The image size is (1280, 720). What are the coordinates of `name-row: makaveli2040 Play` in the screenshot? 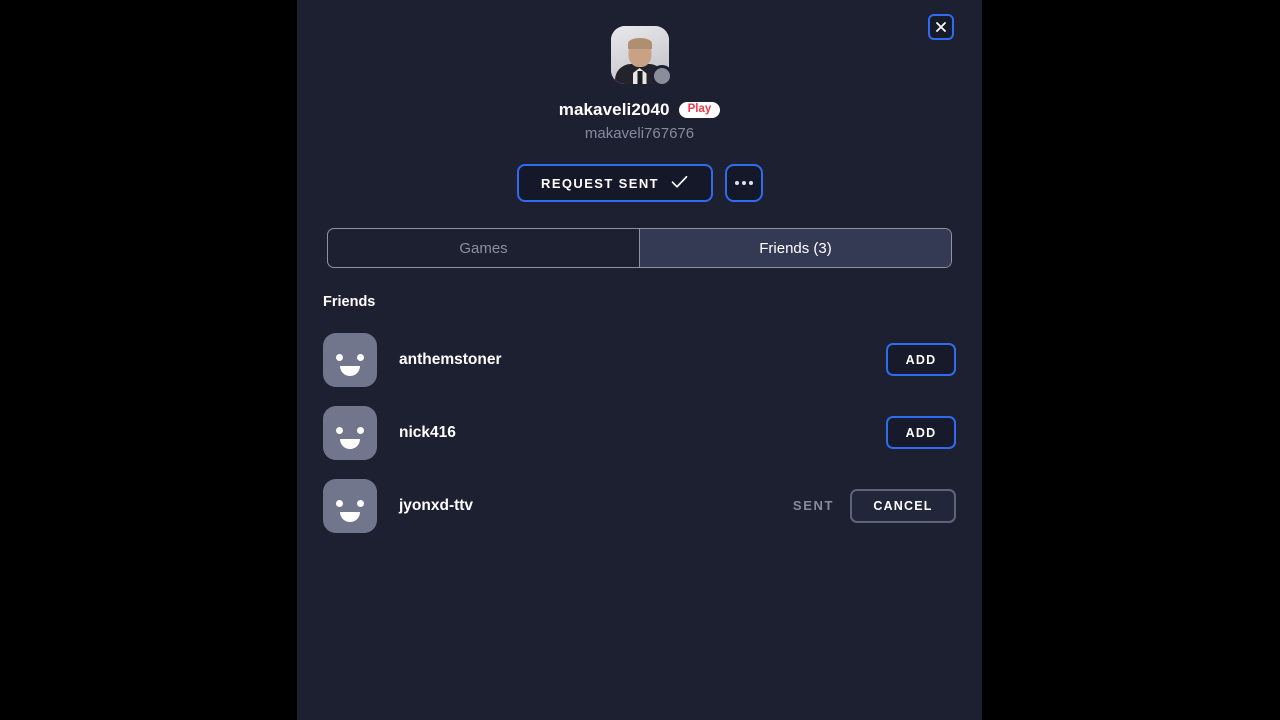 It's located at (640, 110).